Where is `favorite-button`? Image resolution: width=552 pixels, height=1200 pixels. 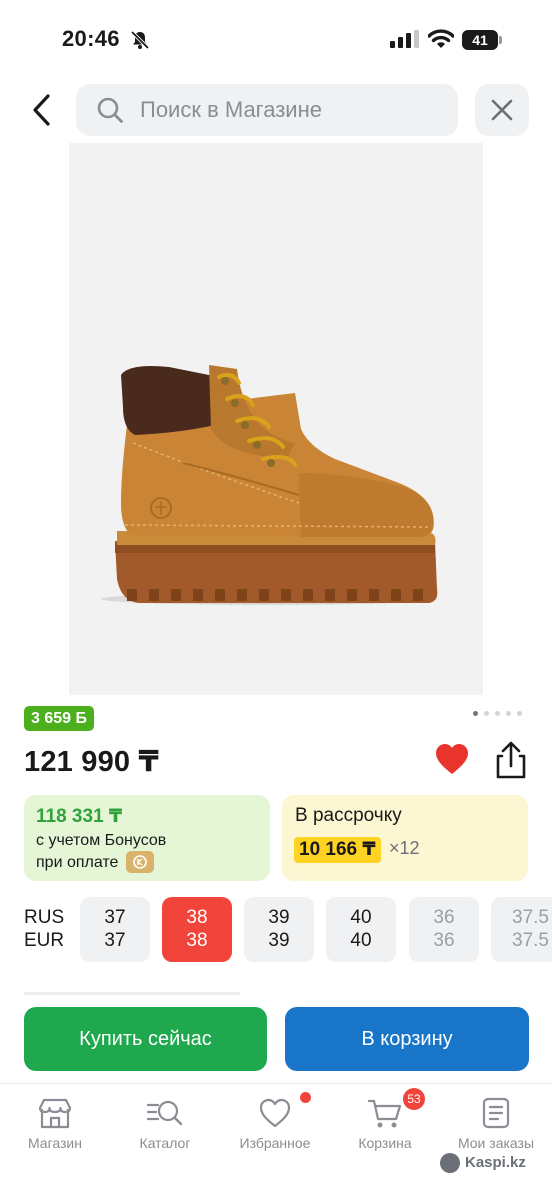 favorite-button is located at coordinates (452, 760).